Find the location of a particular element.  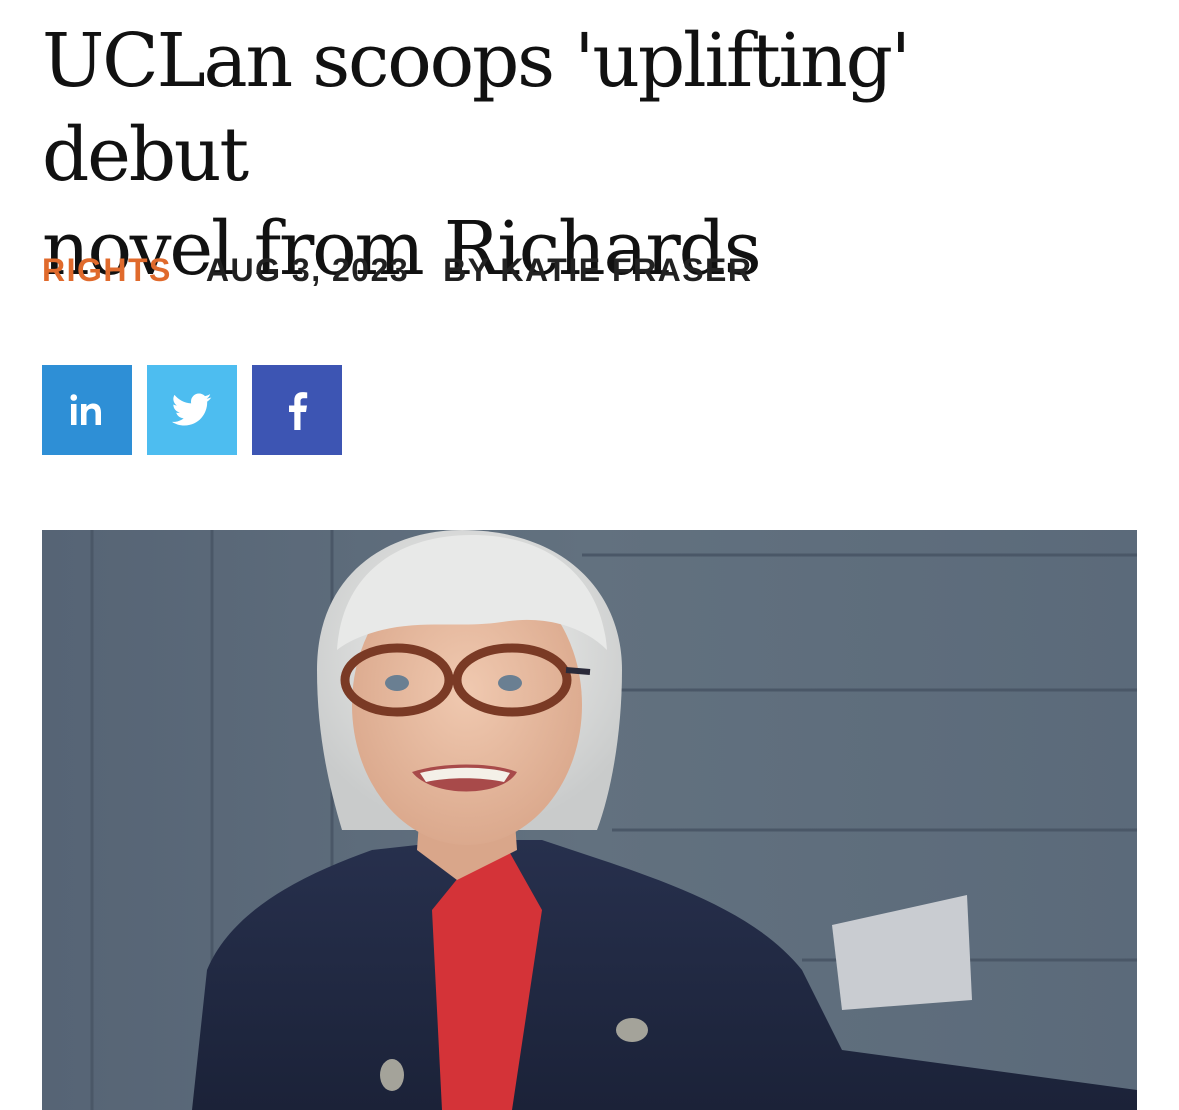

twitter-icon is located at coordinates (192, 409).